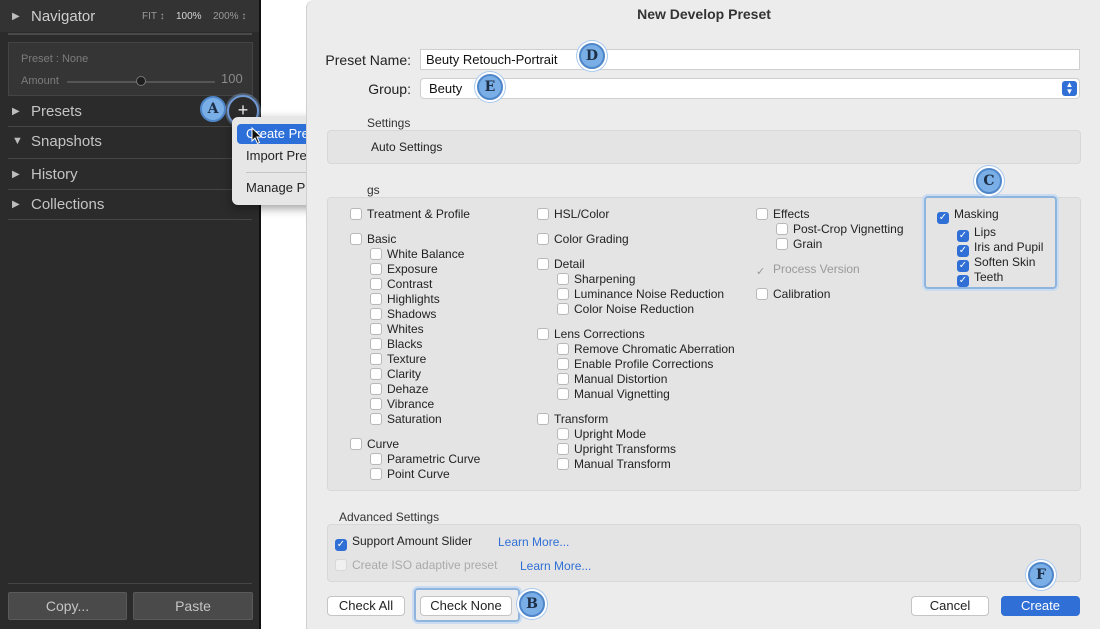  I want to click on support-amount-slider-checkbox: ✓ Support Amount Slider, so click(403, 542).